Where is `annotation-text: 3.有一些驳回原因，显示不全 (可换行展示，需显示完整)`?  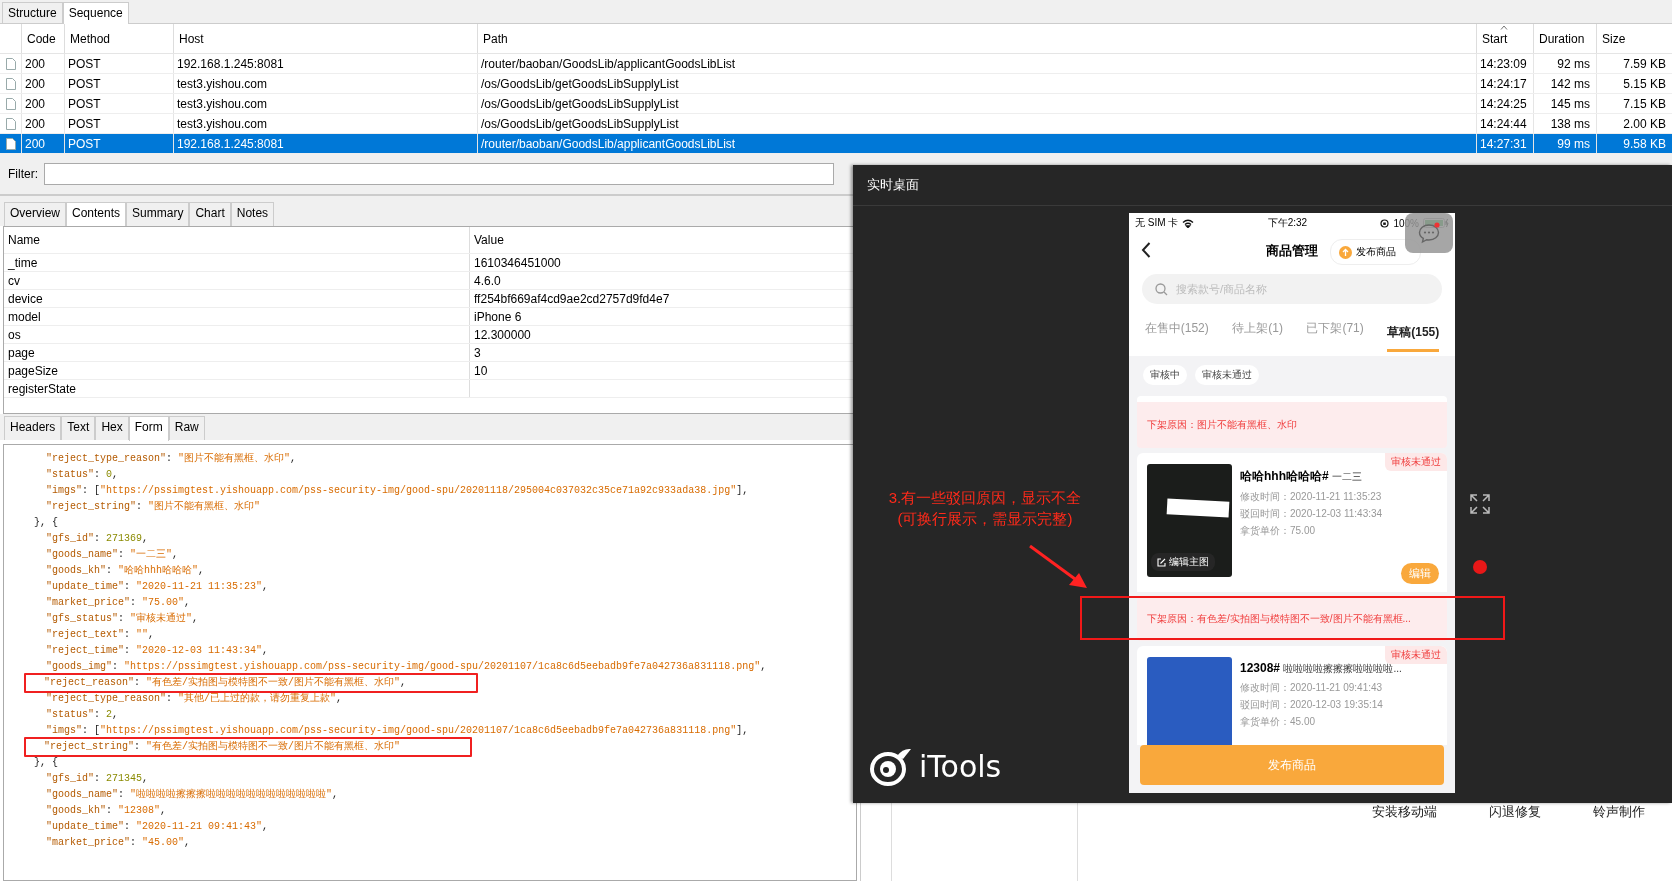
annotation-text: 3.有一些驳回原因，显示不全 (可换行展示，需显示完整) is located at coordinates (985, 508).